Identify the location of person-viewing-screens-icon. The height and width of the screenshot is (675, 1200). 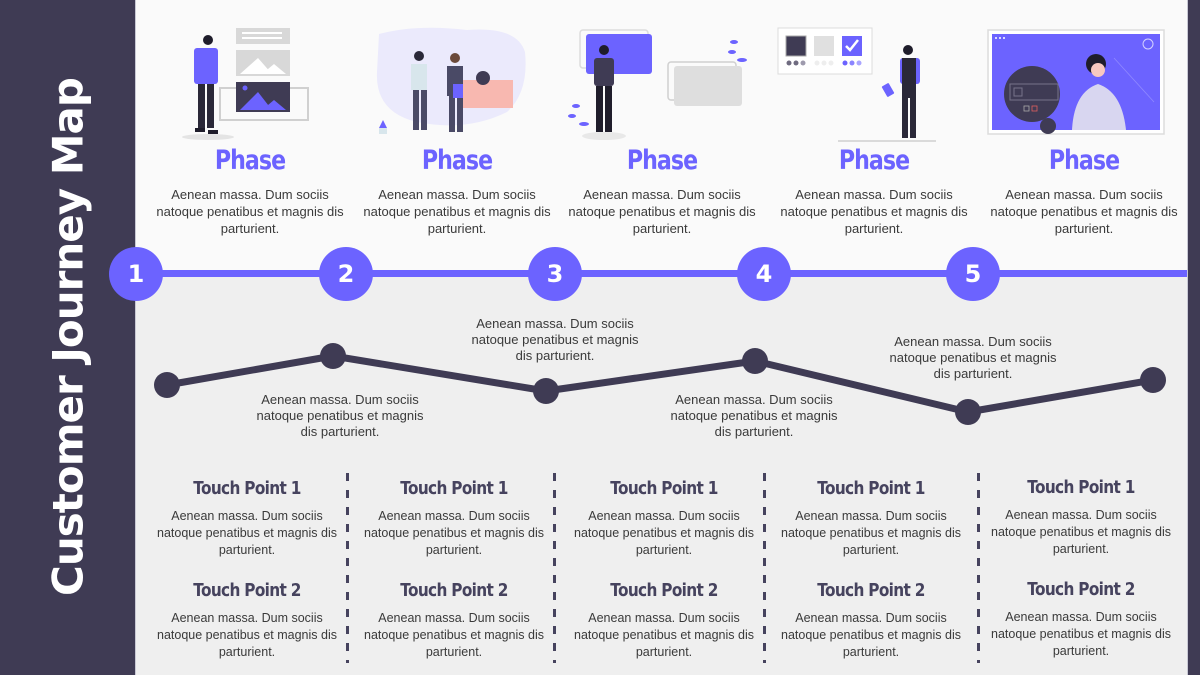
(657, 84).